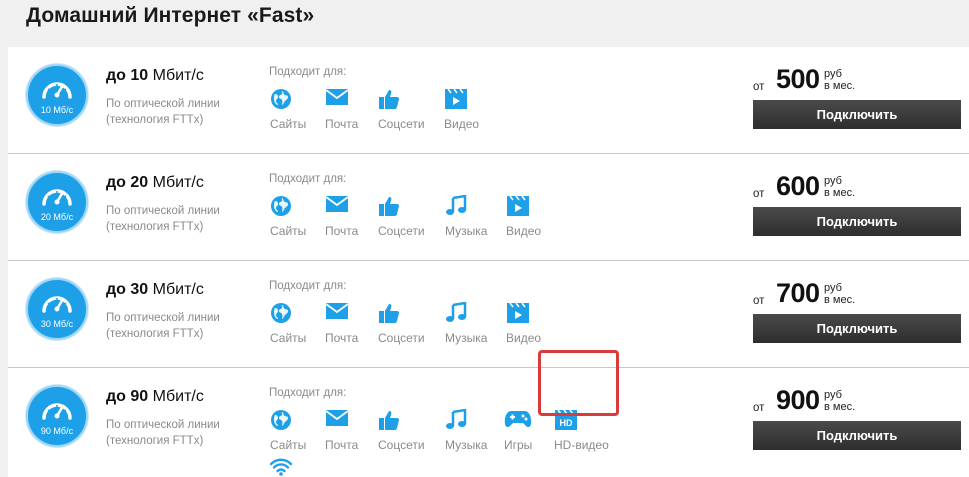 This screenshot has width=969, height=477. I want to click on speed-badge-label: 90 Мб/с, so click(57, 431).